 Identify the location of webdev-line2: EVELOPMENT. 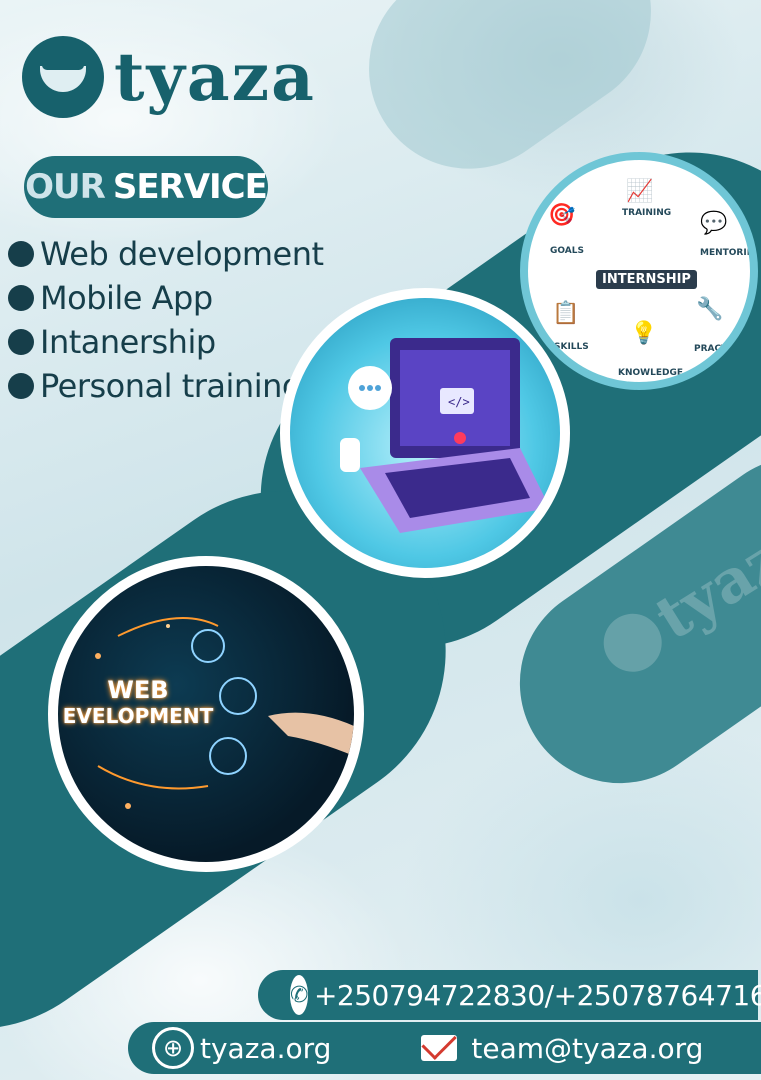
(138, 716).